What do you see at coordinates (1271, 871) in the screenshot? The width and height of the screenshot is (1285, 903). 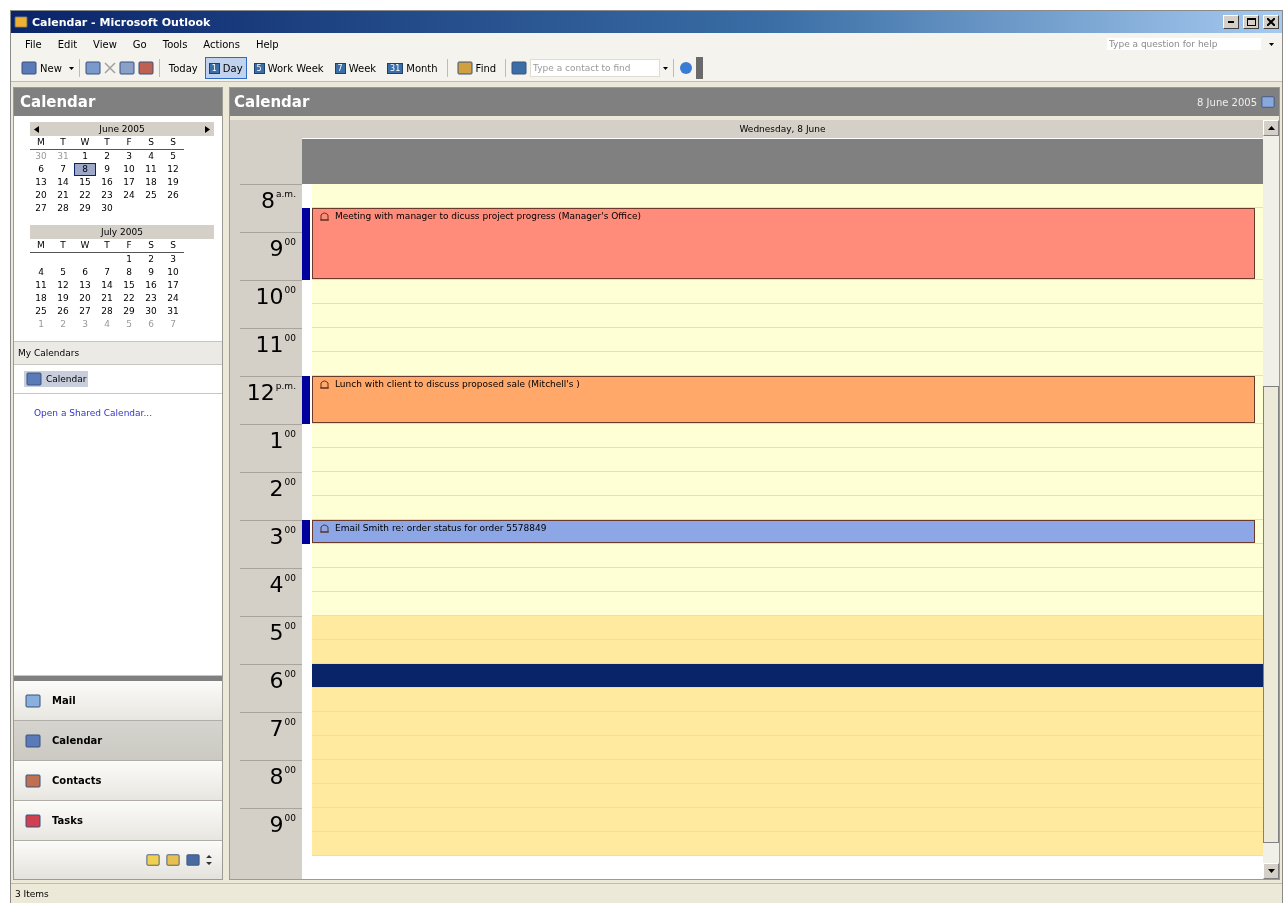 I see `scroll-down-button` at bounding box center [1271, 871].